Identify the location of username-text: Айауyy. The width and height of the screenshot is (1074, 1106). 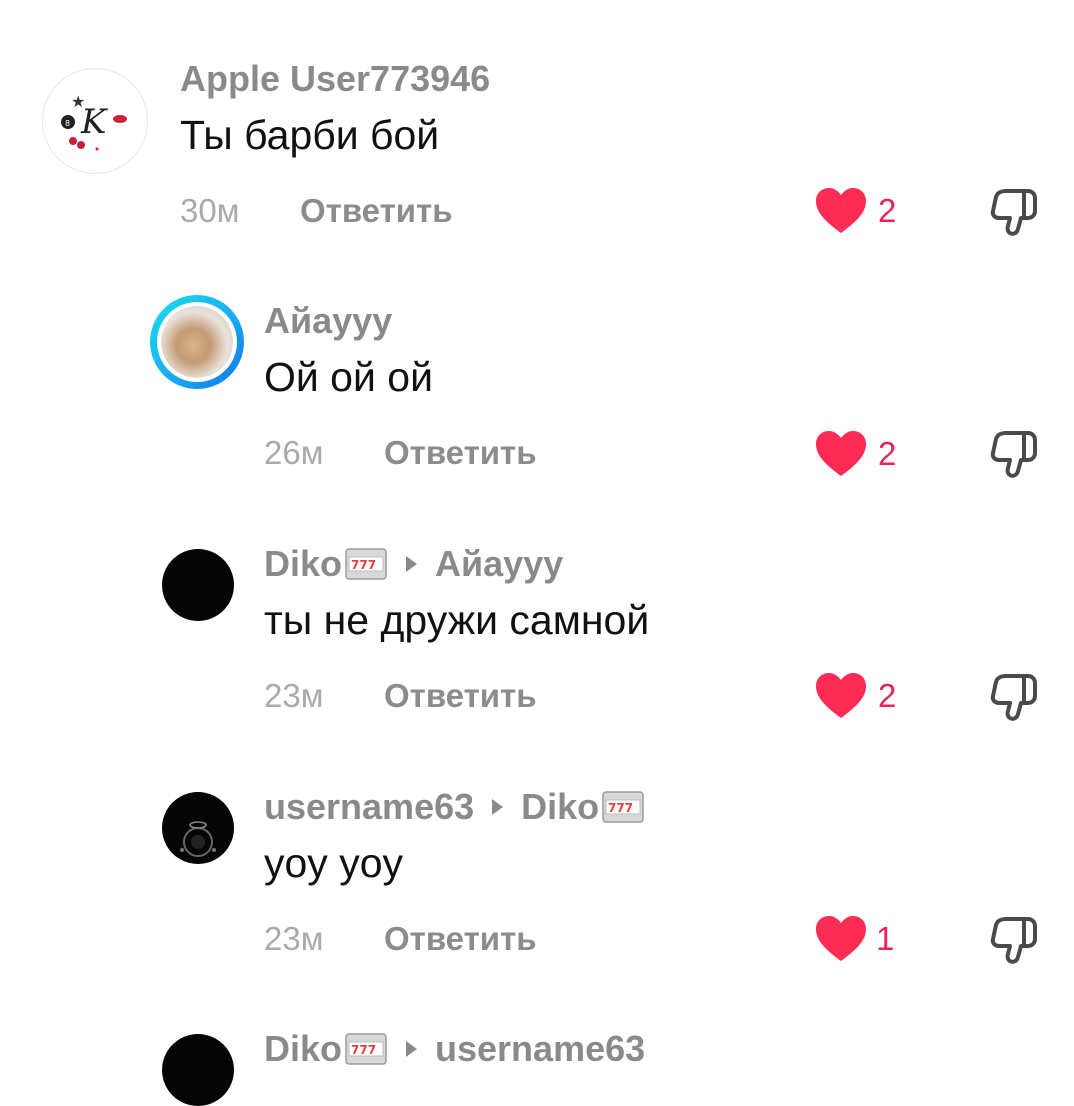
(328, 321).